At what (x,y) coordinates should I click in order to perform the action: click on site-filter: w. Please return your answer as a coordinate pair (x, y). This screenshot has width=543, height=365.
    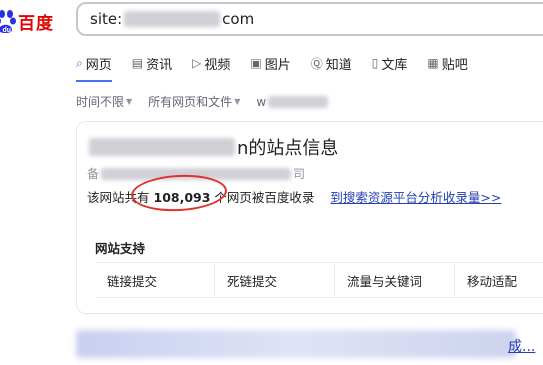
    Looking at the image, I should click on (292, 101).